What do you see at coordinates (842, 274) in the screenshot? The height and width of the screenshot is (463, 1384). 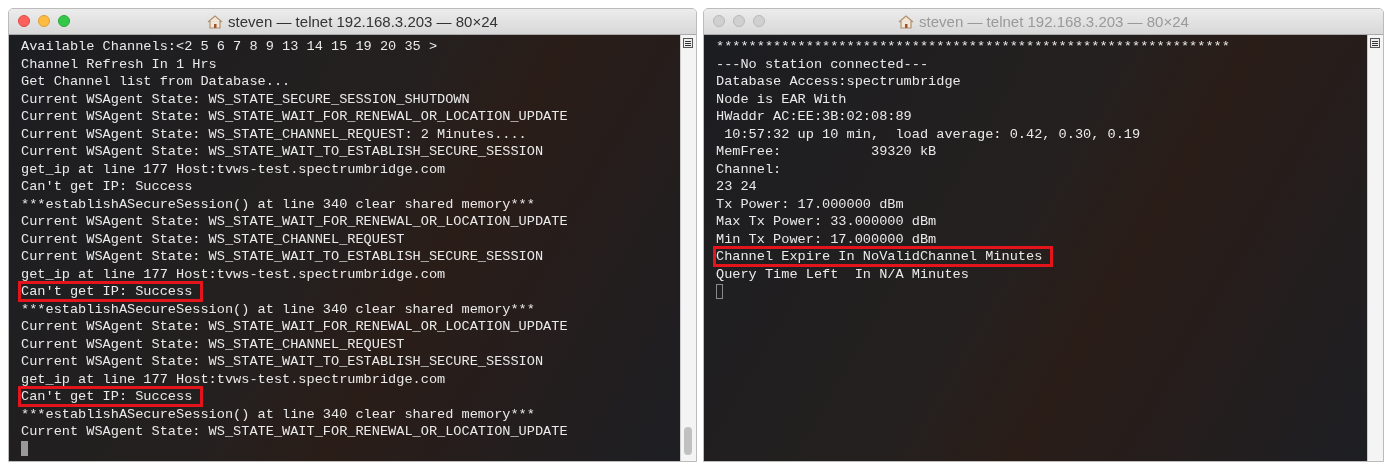 I see `terminal-line: Query Time Left In N/A Minutes` at bounding box center [842, 274].